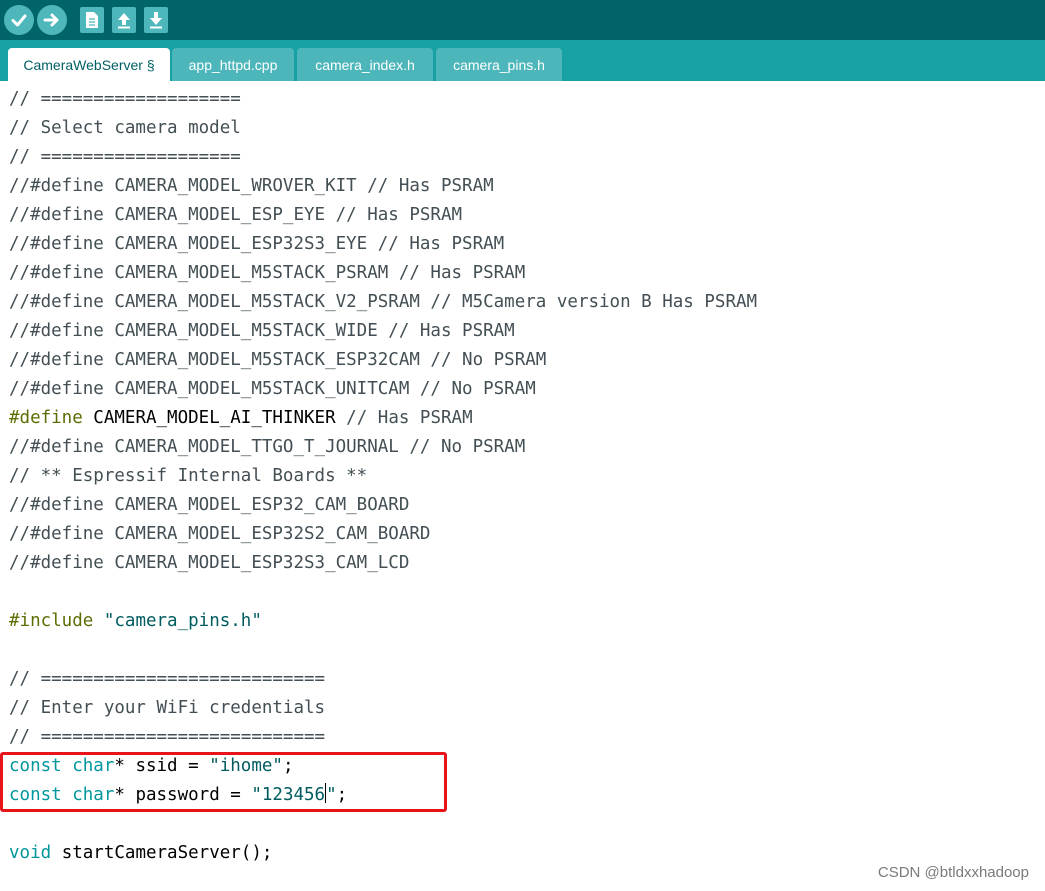 The height and width of the screenshot is (891, 1045). What do you see at coordinates (365, 64) in the screenshot?
I see `tab-camera-index: camera_index.h` at bounding box center [365, 64].